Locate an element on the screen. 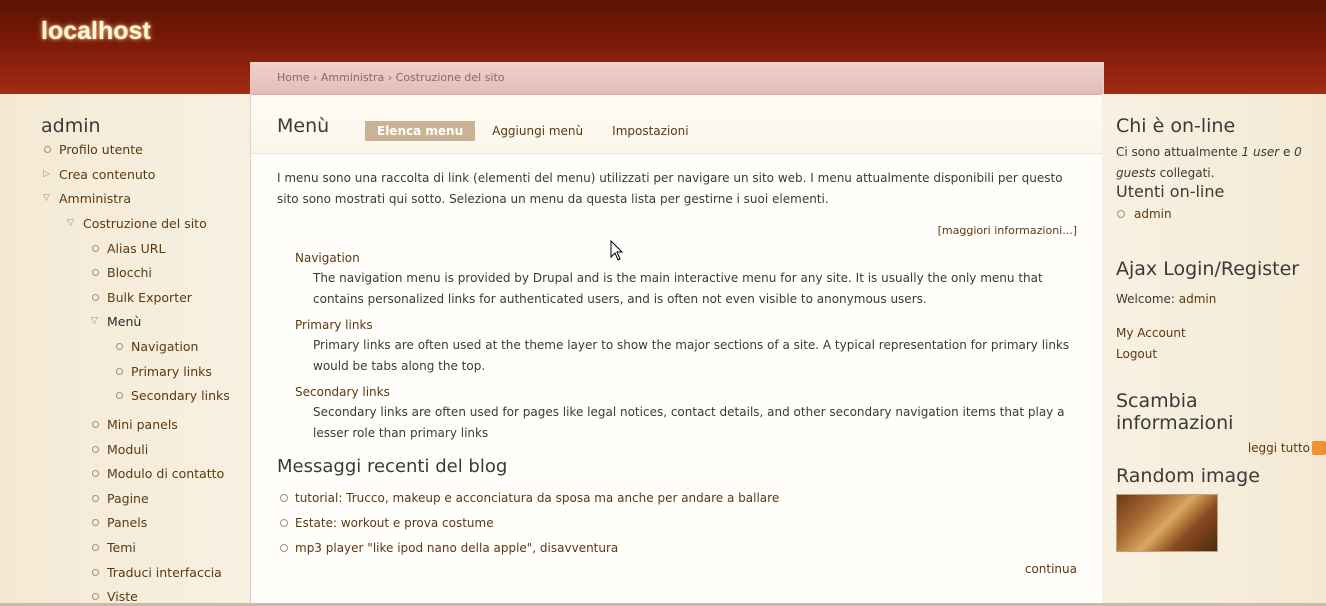  sidebar-item-label: Temi is located at coordinates (121, 547).